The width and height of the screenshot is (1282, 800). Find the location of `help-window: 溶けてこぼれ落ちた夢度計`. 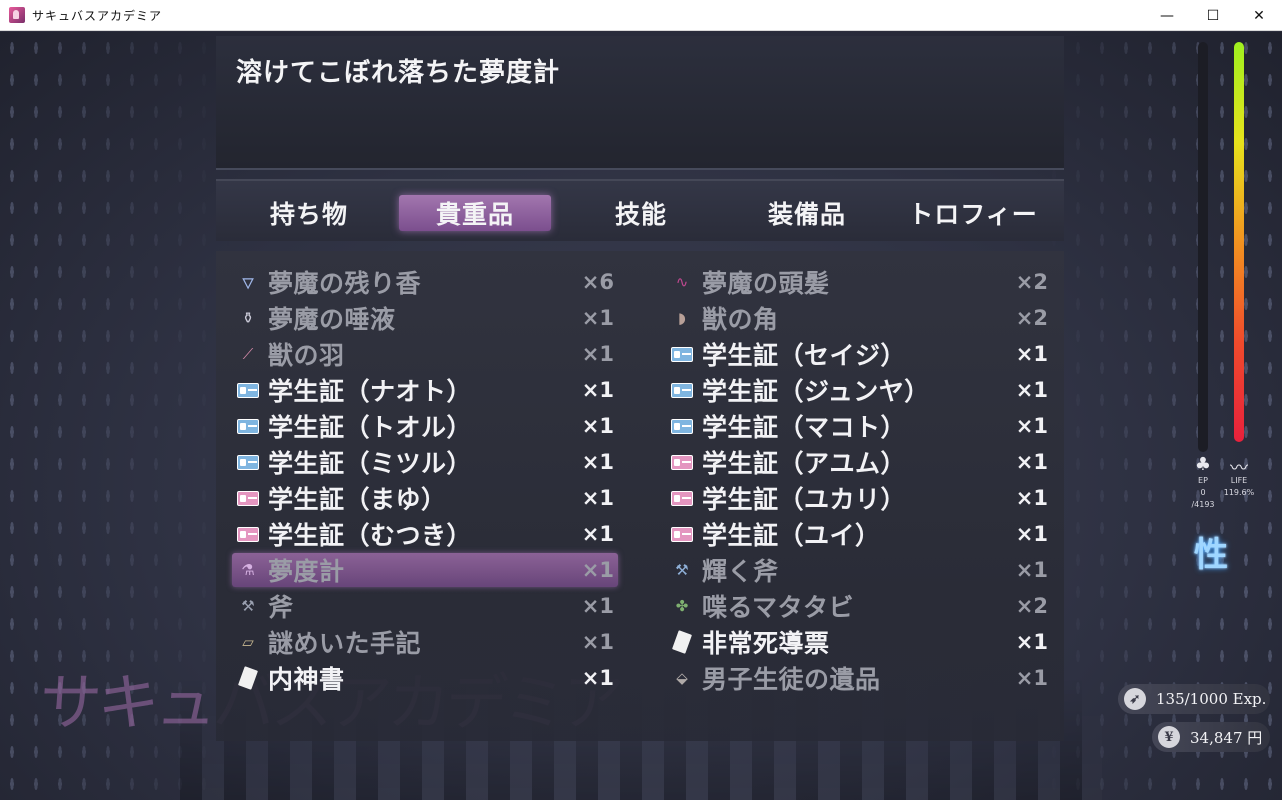

help-window: 溶けてこぼれ落ちた夢度計 is located at coordinates (640, 103).